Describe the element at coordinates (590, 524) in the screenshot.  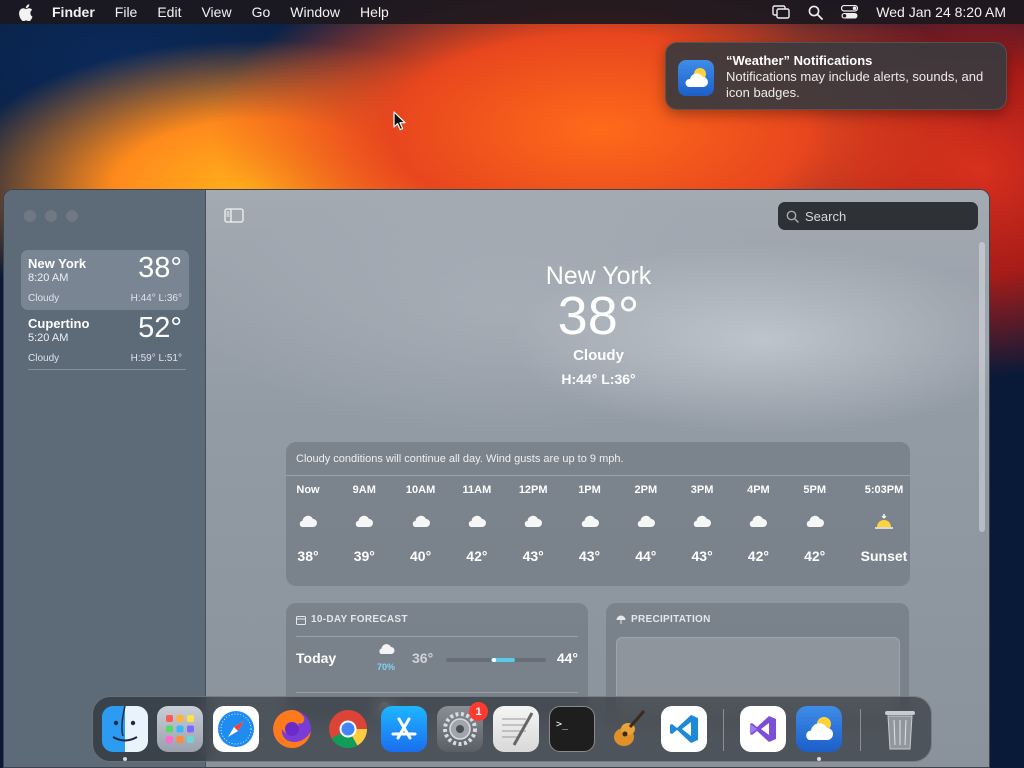
I see `hourly-column: 1PM 43°` at that location.